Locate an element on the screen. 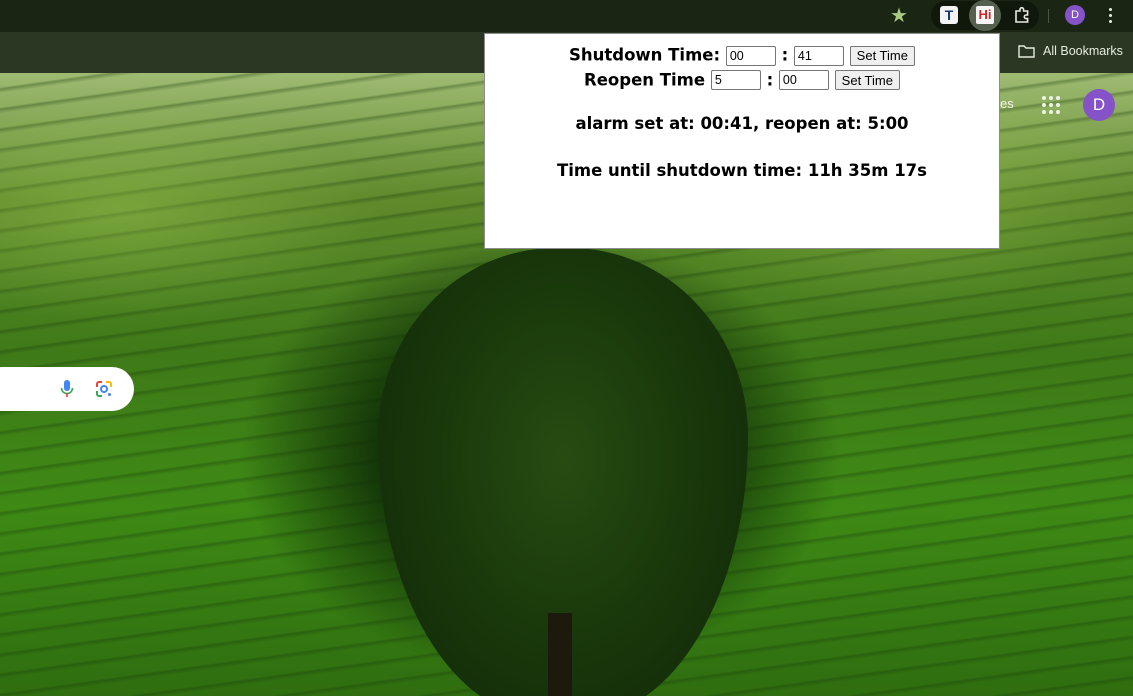  hi-extension-icon: Hi is located at coordinates (985, 15).